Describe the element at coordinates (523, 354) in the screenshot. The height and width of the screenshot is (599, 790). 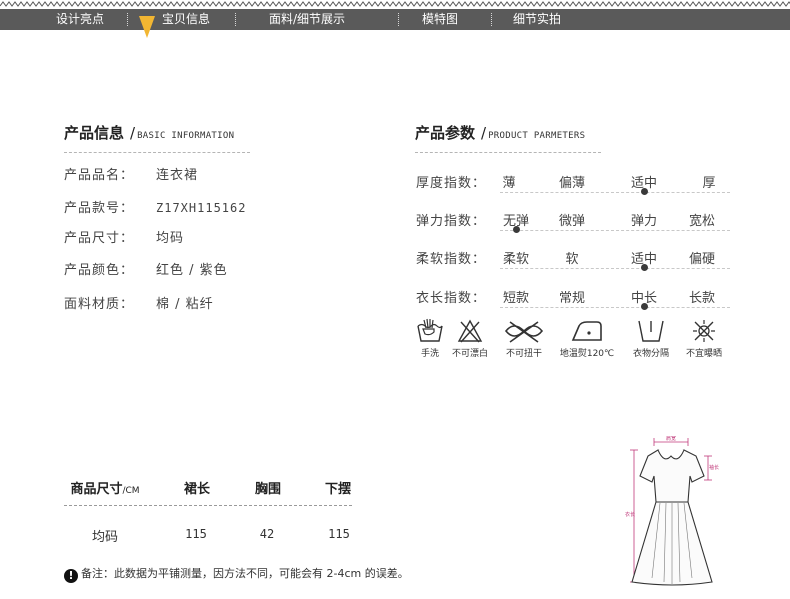
I see `care-label: 不可扭干` at that location.